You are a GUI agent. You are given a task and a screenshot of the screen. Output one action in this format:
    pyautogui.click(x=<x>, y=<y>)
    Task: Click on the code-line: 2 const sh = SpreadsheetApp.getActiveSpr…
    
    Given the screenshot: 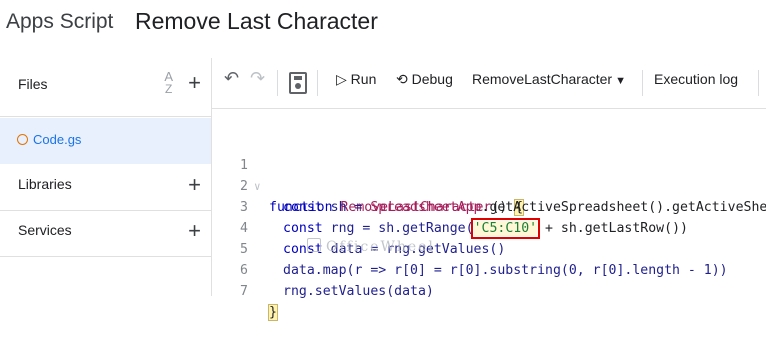 What is the action you would take?
    pyautogui.click(x=489, y=185)
    